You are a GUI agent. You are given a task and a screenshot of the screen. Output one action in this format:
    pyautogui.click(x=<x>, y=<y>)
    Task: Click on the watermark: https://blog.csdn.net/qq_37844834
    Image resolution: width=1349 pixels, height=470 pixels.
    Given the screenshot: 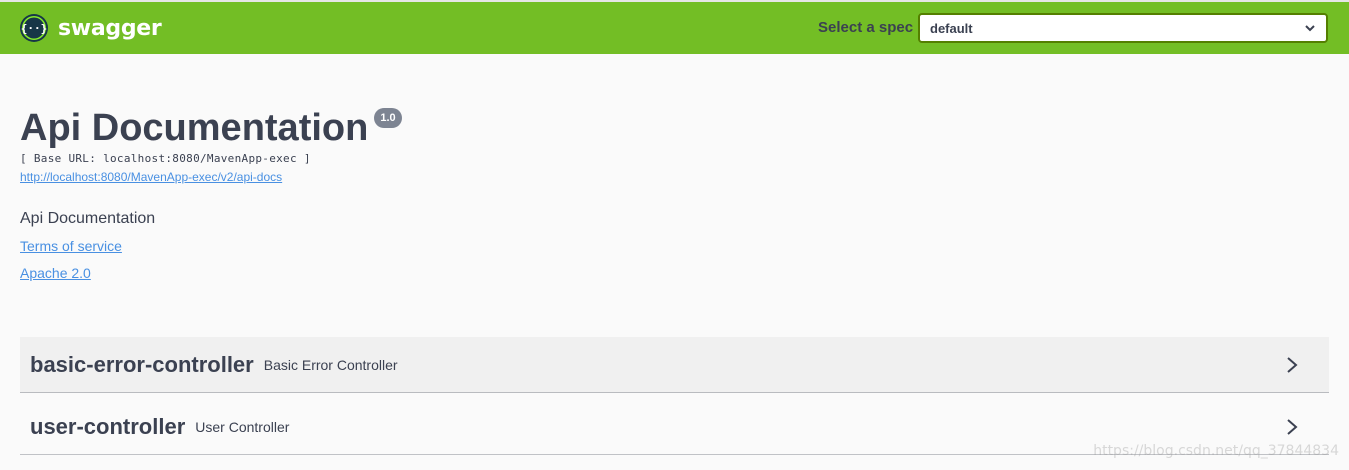 What is the action you would take?
    pyautogui.click(x=1216, y=451)
    